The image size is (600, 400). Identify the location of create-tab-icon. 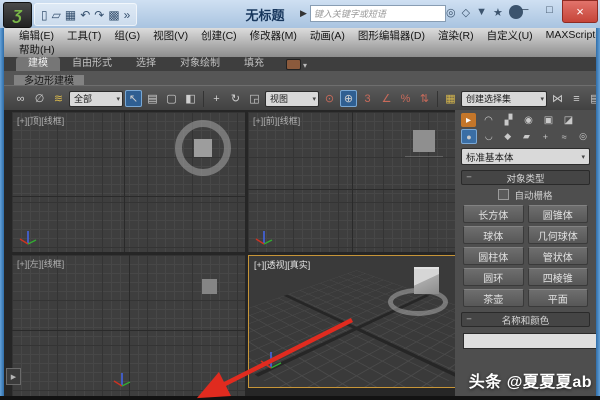
(468, 120).